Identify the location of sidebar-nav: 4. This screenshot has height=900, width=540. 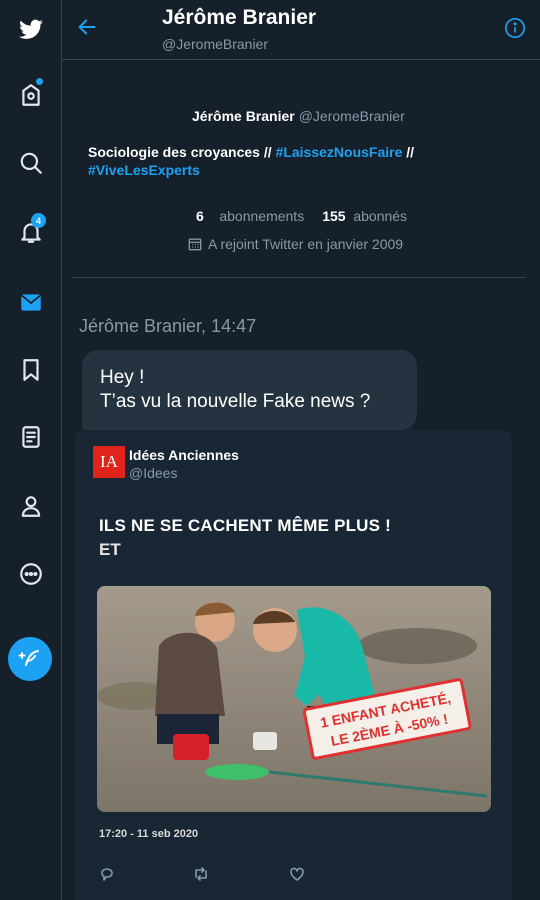
(31, 450).